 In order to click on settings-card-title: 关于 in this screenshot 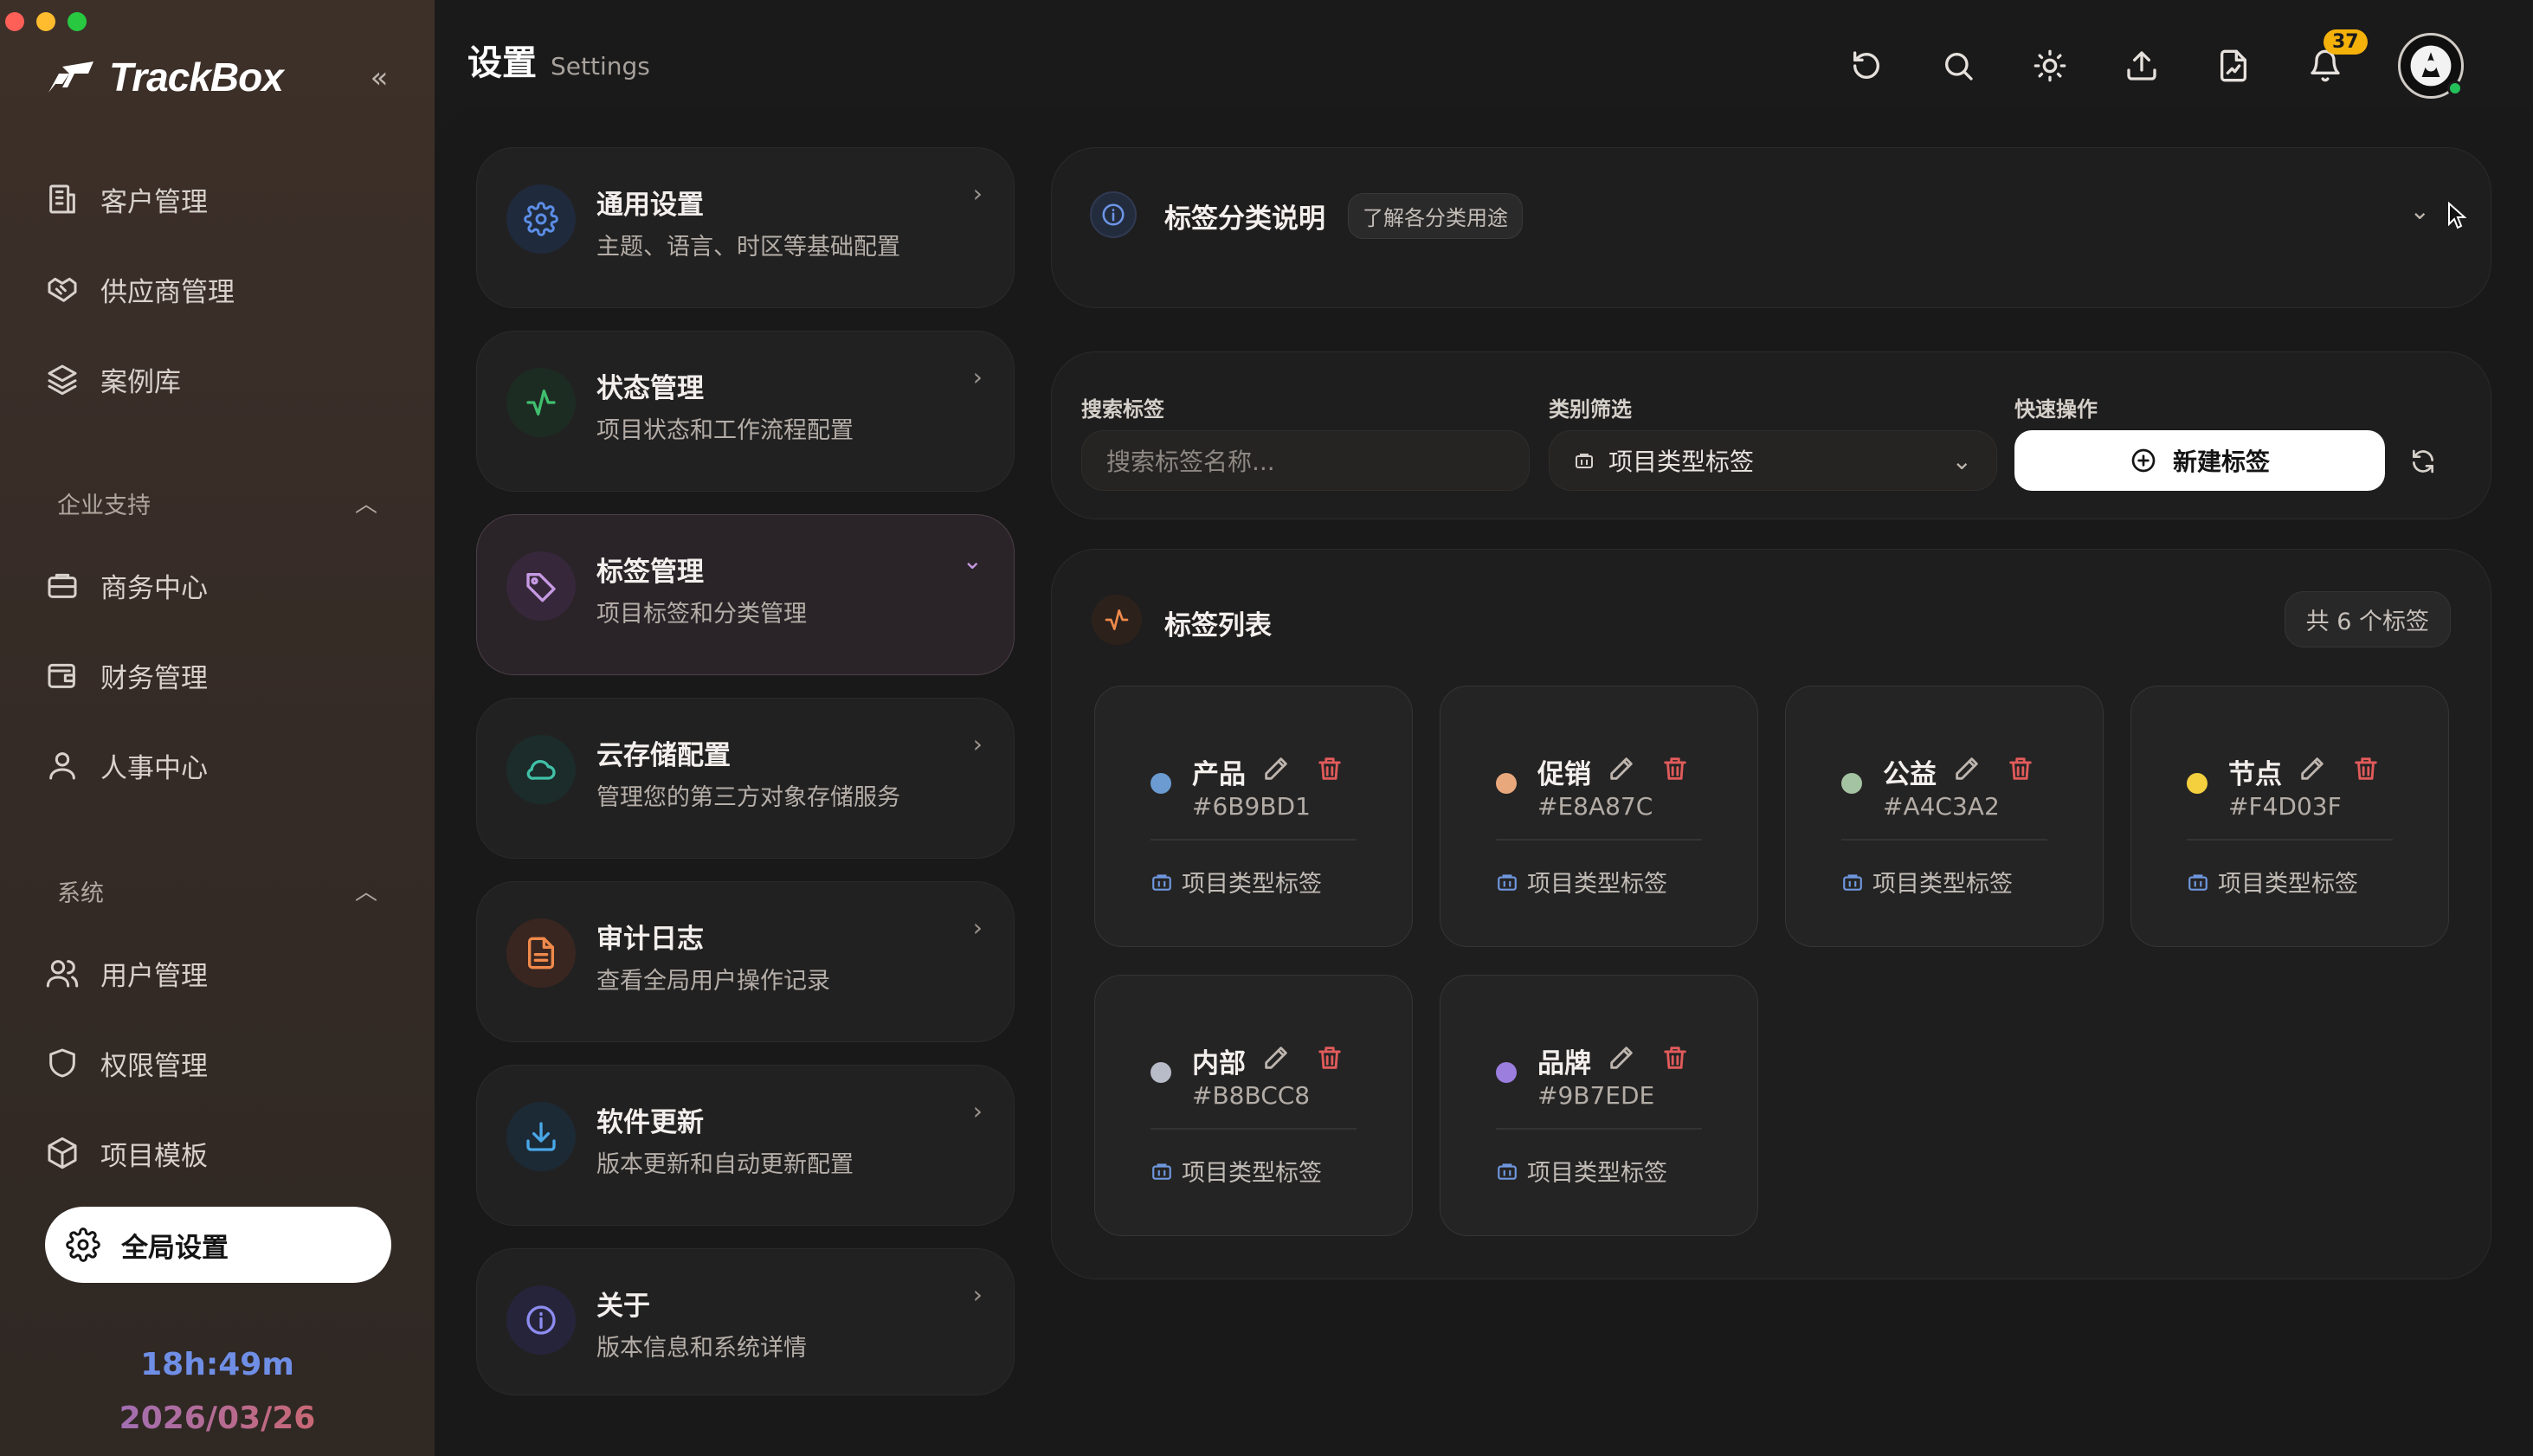, I will do `click(623, 1306)`.